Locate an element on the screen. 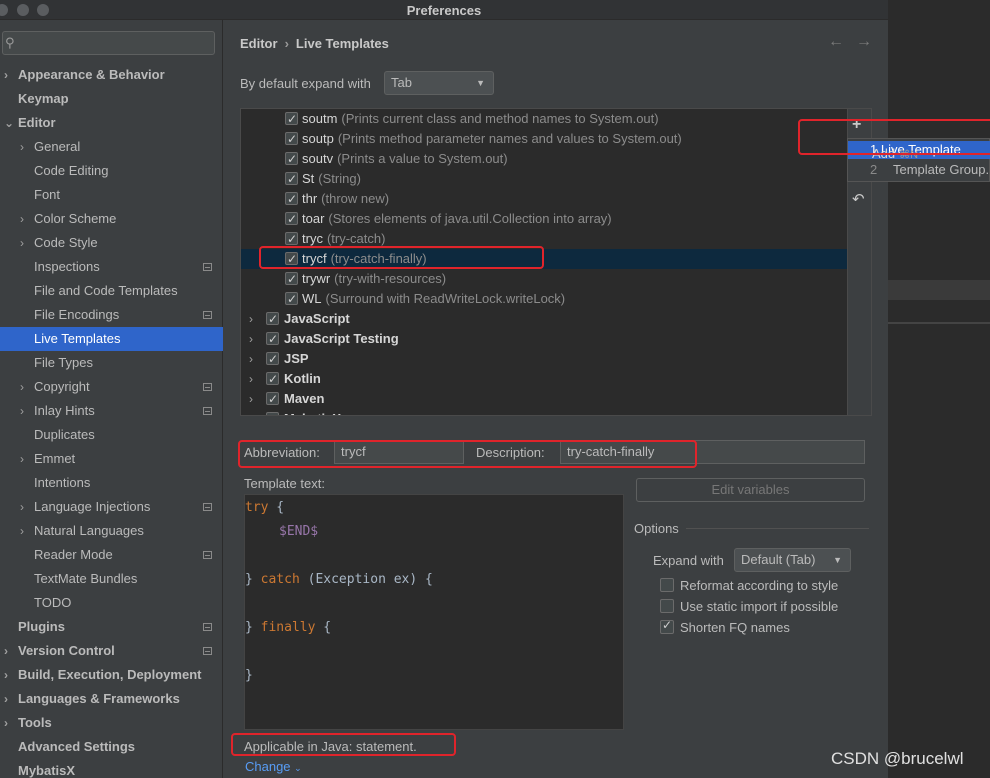 Image resolution: width=990 pixels, height=778 pixels. sidebar-item: › Version Control is located at coordinates (111, 651).